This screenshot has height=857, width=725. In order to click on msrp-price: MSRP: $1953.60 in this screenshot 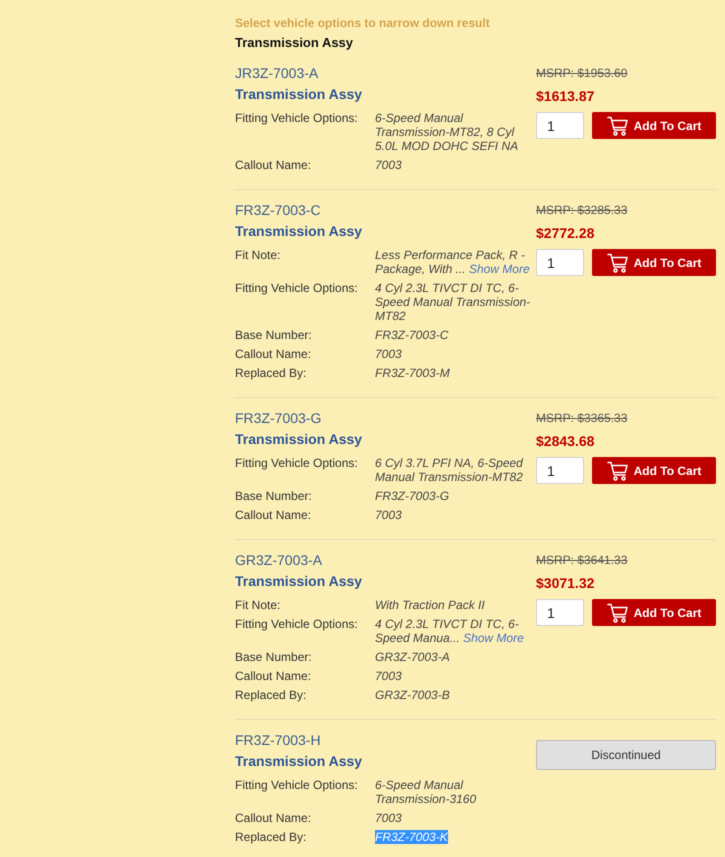, I will do `click(582, 73)`.